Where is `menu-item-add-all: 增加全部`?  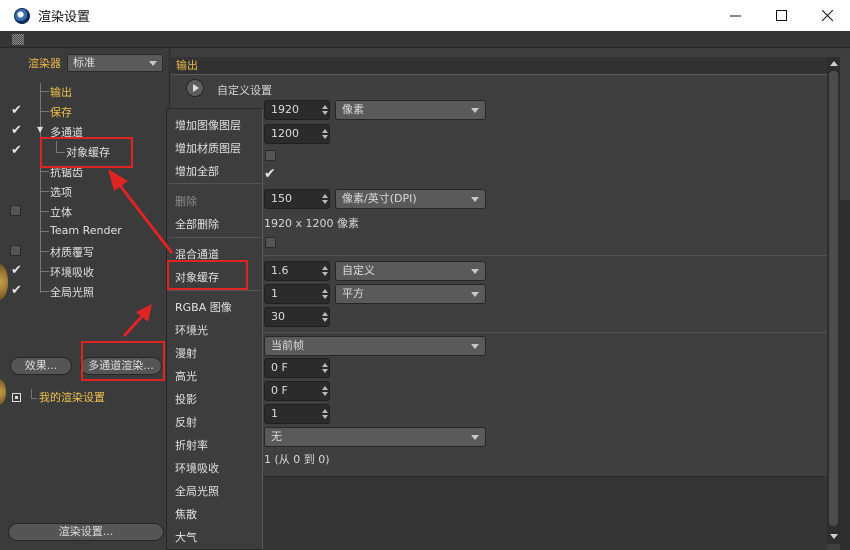 menu-item-add-all: 增加全部 is located at coordinates (197, 171).